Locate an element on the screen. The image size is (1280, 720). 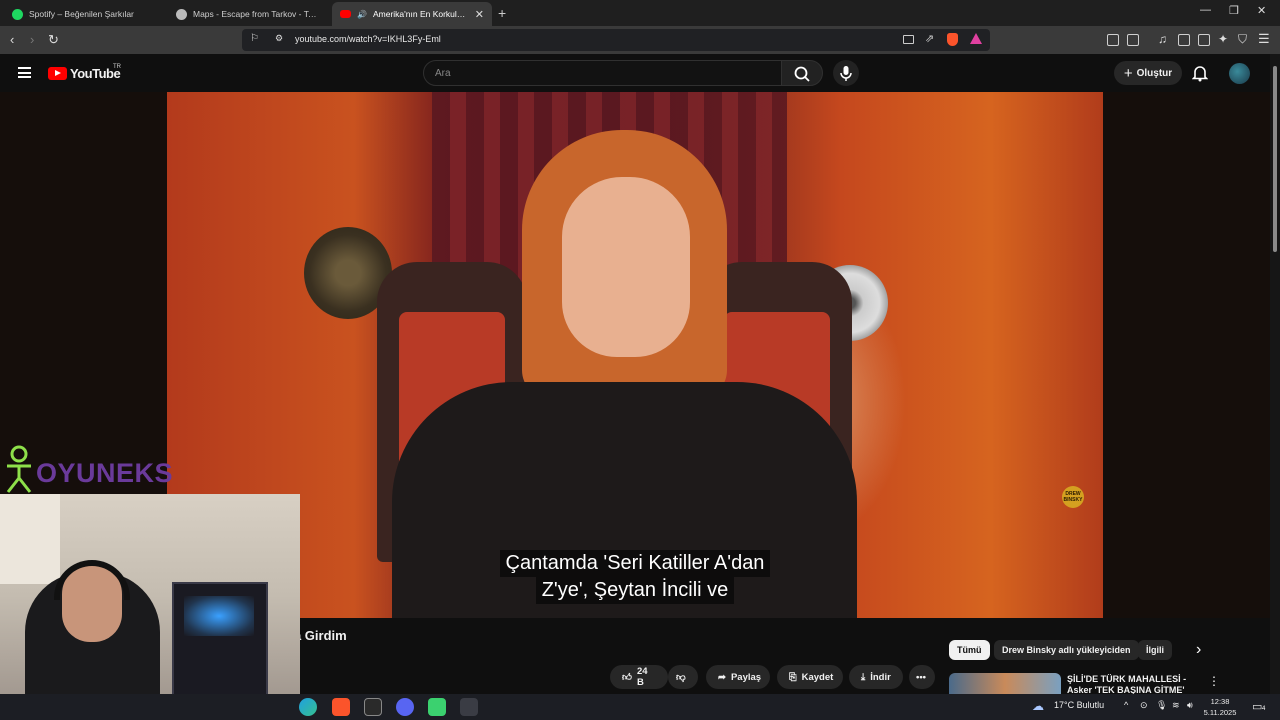
close-window-button: ✕ is located at coordinates (1261, 10).